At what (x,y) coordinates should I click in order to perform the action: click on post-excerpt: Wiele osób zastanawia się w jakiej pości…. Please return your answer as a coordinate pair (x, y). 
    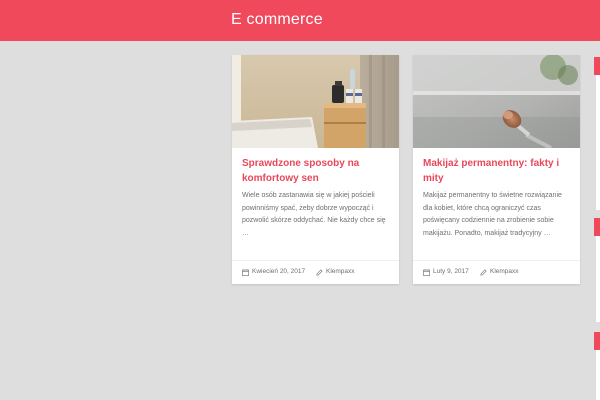
    Looking at the image, I should click on (314, 214).